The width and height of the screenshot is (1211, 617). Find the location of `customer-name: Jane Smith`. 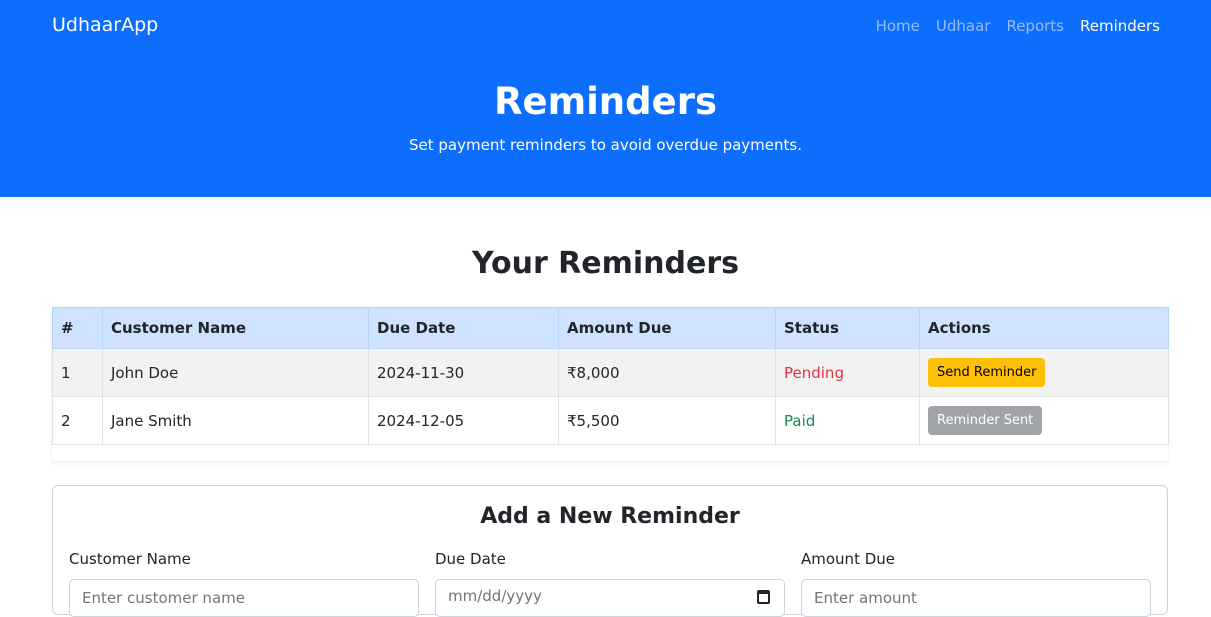

customer-name: Jane Smith is located at coordinates (235, 420).